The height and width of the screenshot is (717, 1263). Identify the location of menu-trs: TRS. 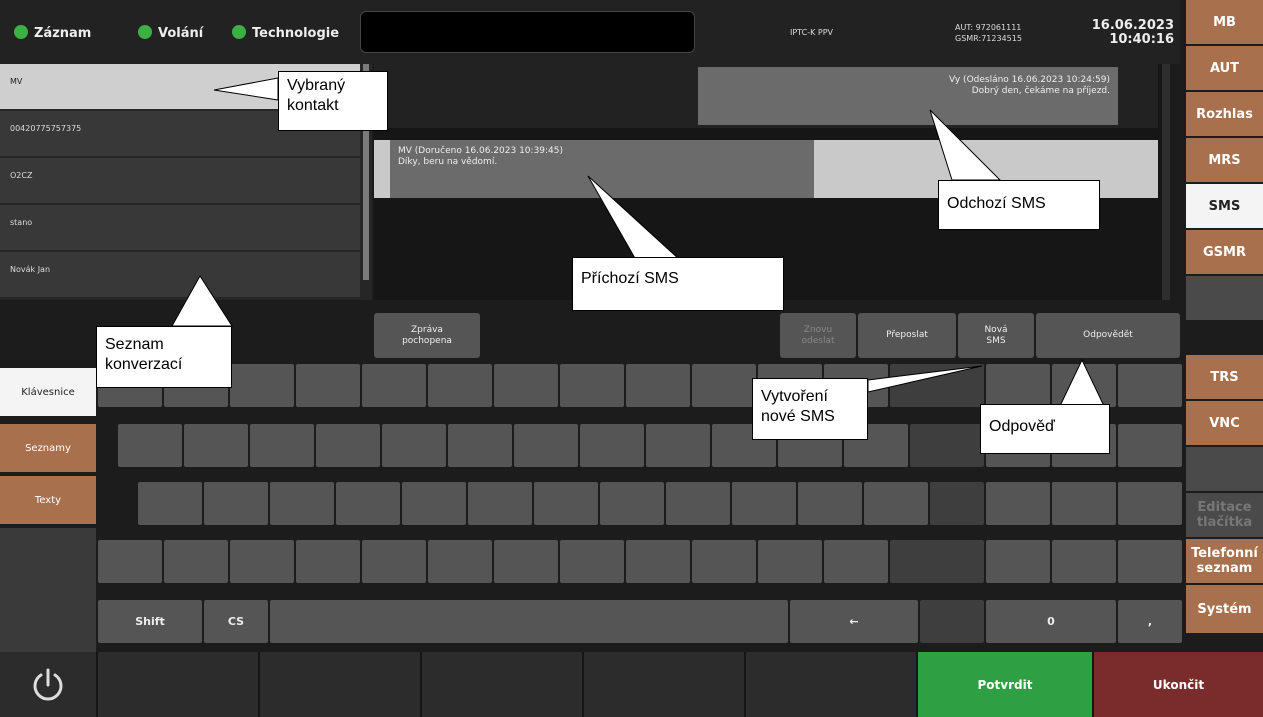
(1224, 377).